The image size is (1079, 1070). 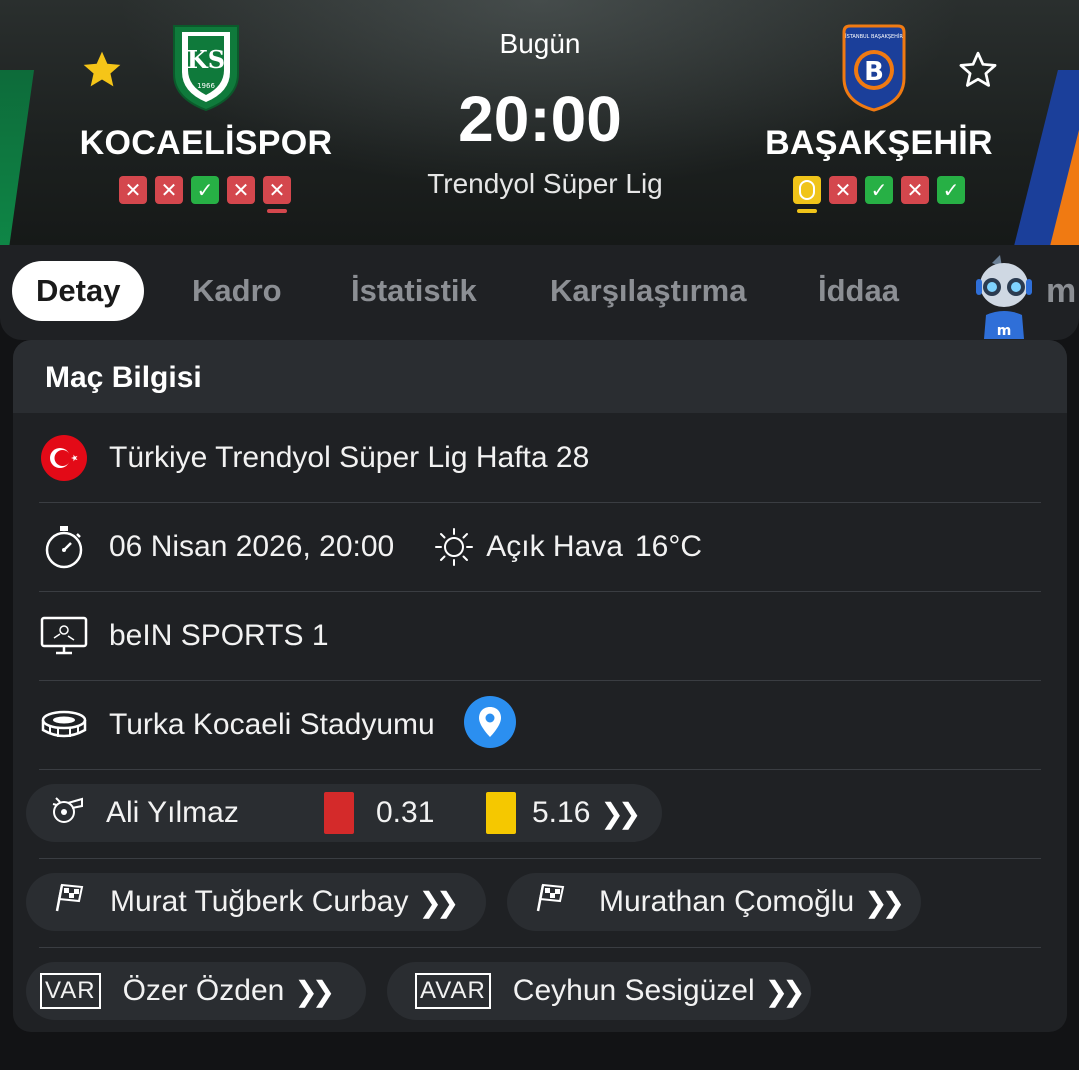 I want to click on assistant-referee-2-pill: Murathan Çomoğlu ❯❯, so click(x=714, y=902).